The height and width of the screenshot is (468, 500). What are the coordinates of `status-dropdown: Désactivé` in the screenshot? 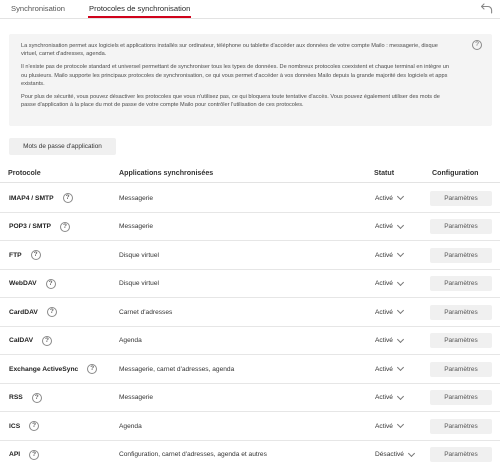 It's located at (395, 454).